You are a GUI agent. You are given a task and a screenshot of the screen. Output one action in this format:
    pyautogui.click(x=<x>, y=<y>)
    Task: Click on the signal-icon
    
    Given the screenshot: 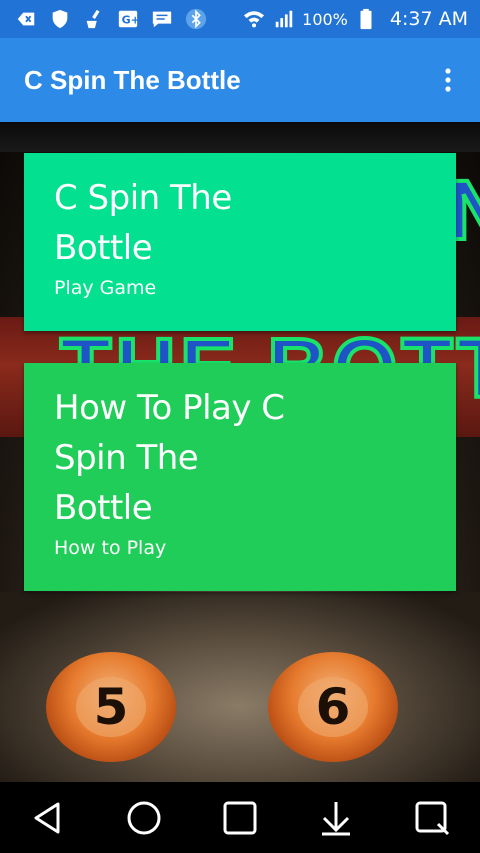 What is the action you would take?
    pyautogui.click(x=284, y=19)
    